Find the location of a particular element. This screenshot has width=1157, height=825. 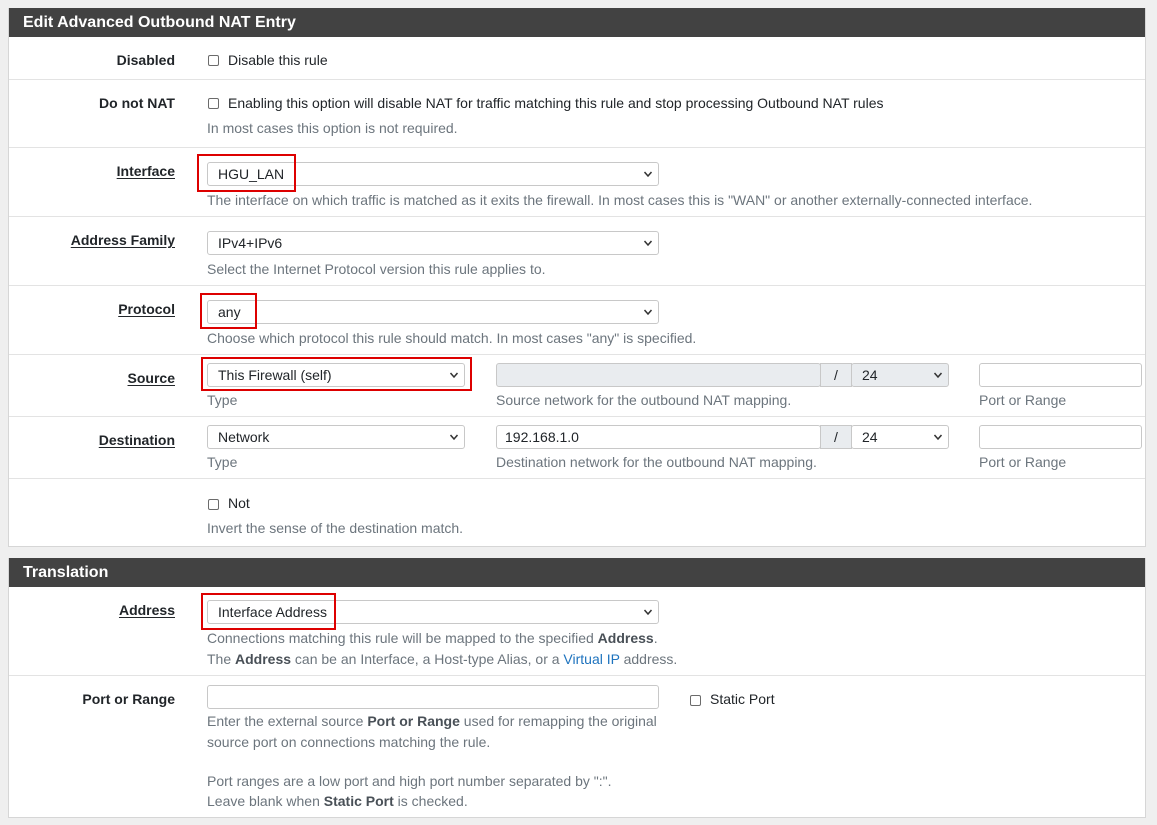

address-help2-text: The is located at coordinates (221, 659).